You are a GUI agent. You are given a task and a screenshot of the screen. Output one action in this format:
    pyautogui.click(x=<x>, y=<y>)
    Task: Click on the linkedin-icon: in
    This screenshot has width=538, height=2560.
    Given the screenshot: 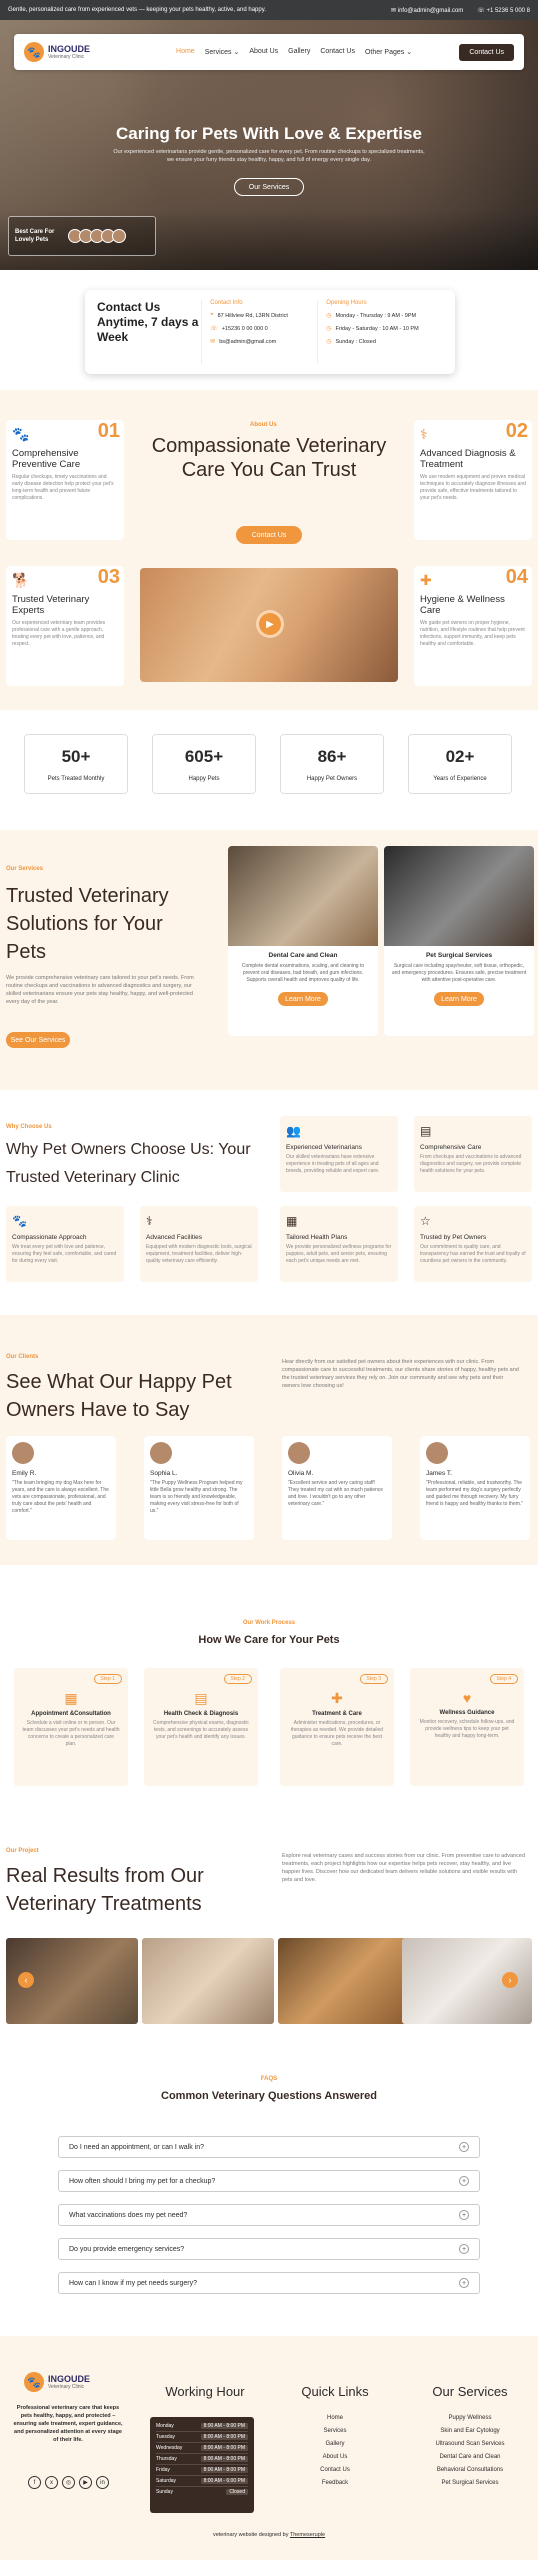 What is the action you would take?
    pyautogui.click(x=102, y=2482)
    